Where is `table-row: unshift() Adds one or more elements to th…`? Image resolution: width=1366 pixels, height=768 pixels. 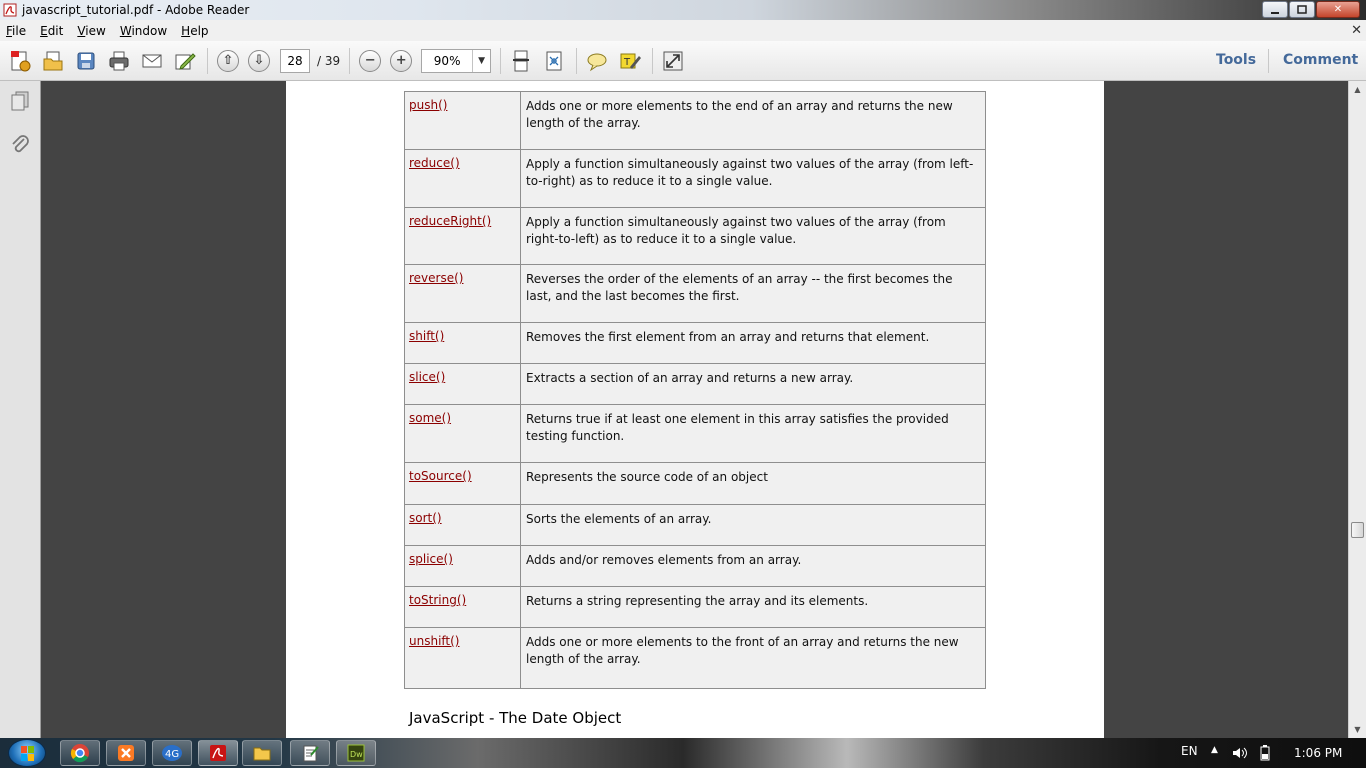
table-row: unshift() Adds one or more elements to th… is located at coordinates (695, 658).